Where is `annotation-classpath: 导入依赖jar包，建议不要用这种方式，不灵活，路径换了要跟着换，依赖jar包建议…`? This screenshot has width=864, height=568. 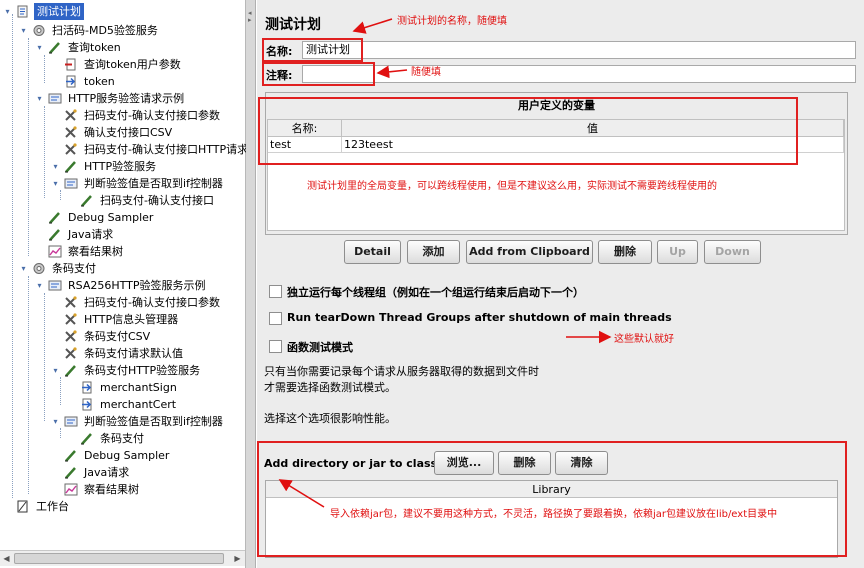
annotation-classpath: 导入依赖jar包，建议不要用这种方式，不灵活，路径换了要跟着换，依赖jar包建议… is located at coordinates (554, 514).